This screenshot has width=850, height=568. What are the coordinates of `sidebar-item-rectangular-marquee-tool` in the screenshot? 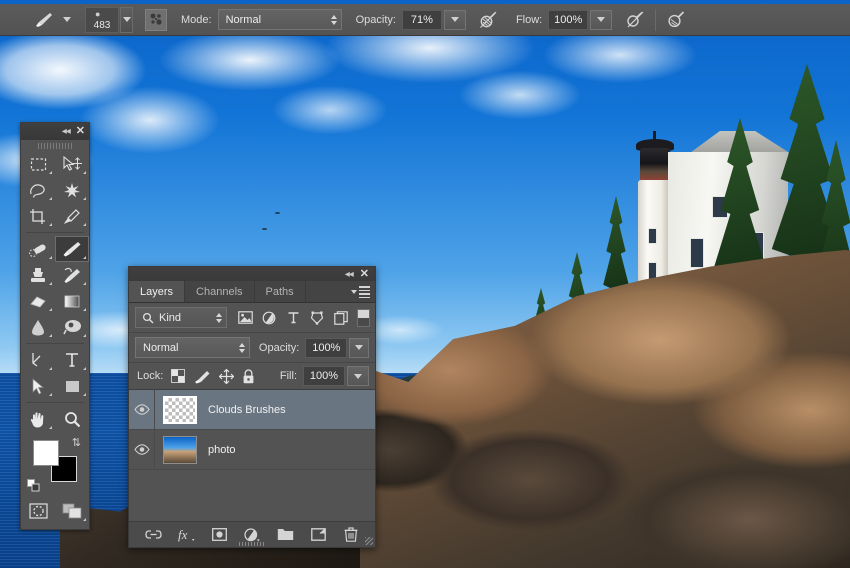 It's located at (38, 164).